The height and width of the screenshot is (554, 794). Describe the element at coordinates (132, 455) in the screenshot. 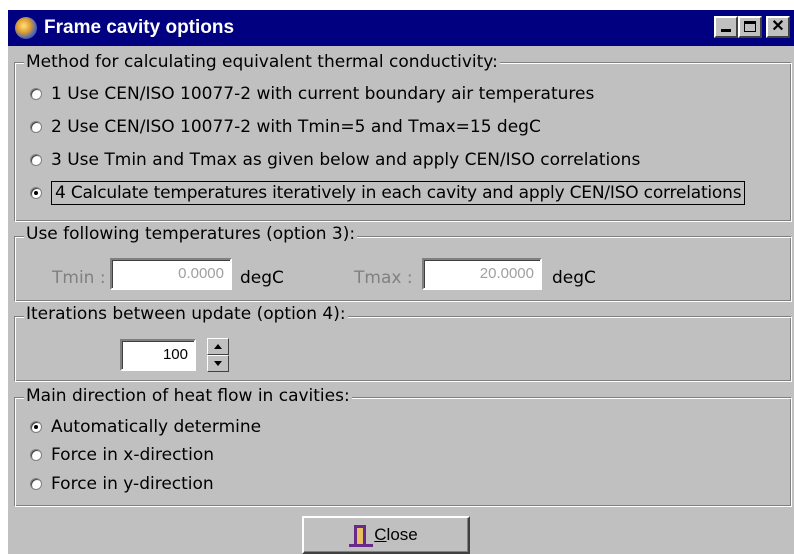

I see `direction-option-x-label: Force in x-direction` at that location.